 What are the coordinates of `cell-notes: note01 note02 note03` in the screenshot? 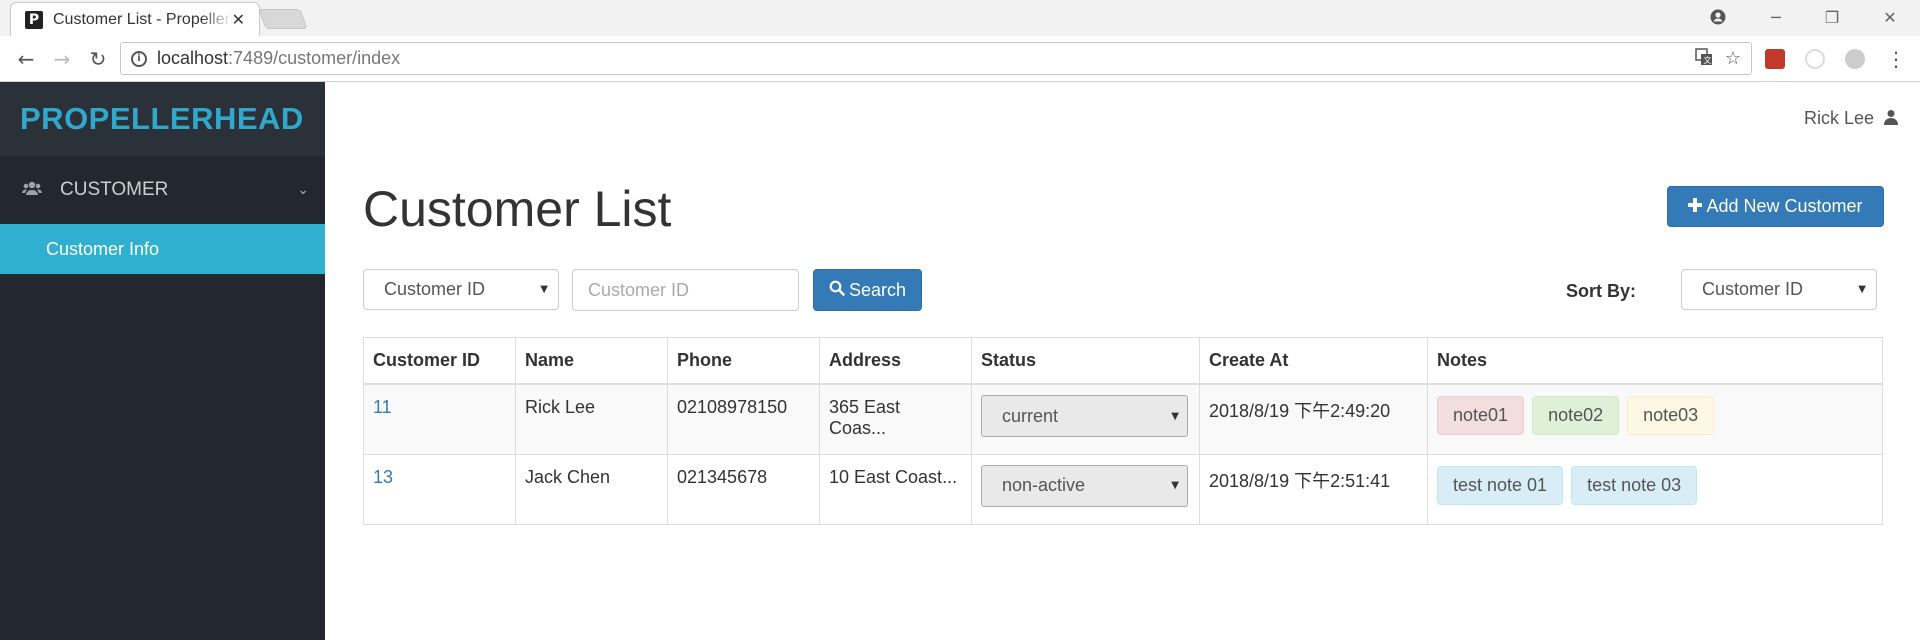 It's located at (1655, 419).